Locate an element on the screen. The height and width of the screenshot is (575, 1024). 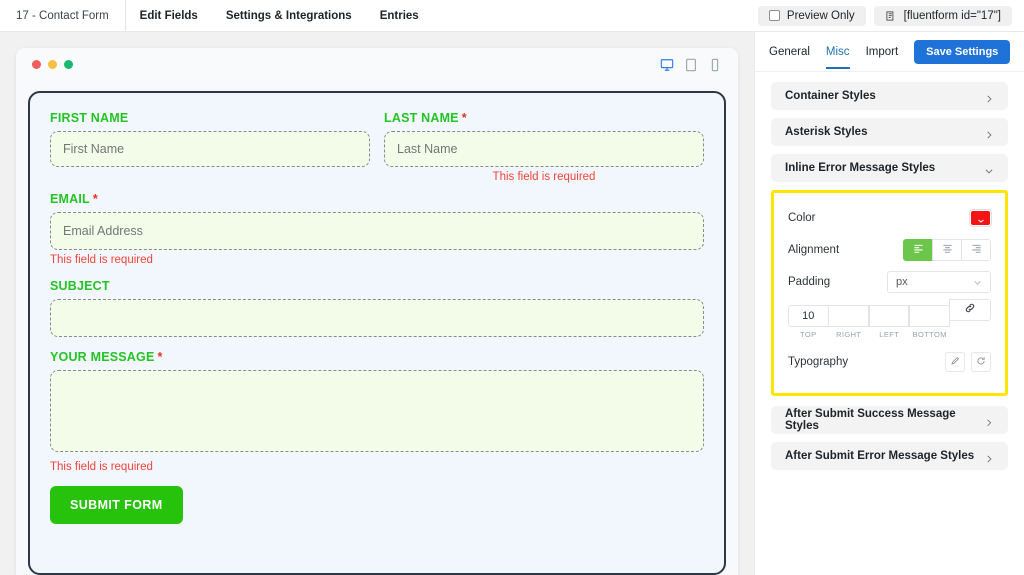
padding-bottom-input is located at coordinates (929, 316).